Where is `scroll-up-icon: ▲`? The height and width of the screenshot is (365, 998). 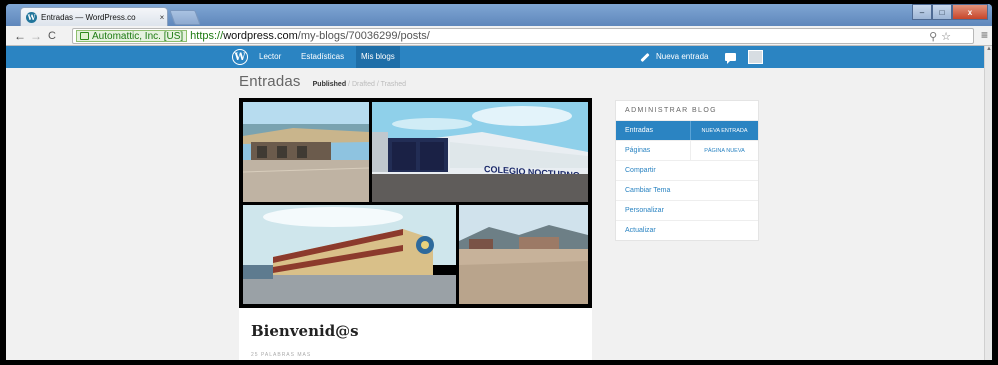 scroll-up-icon: ▲ is located at coordinates (988, 50).